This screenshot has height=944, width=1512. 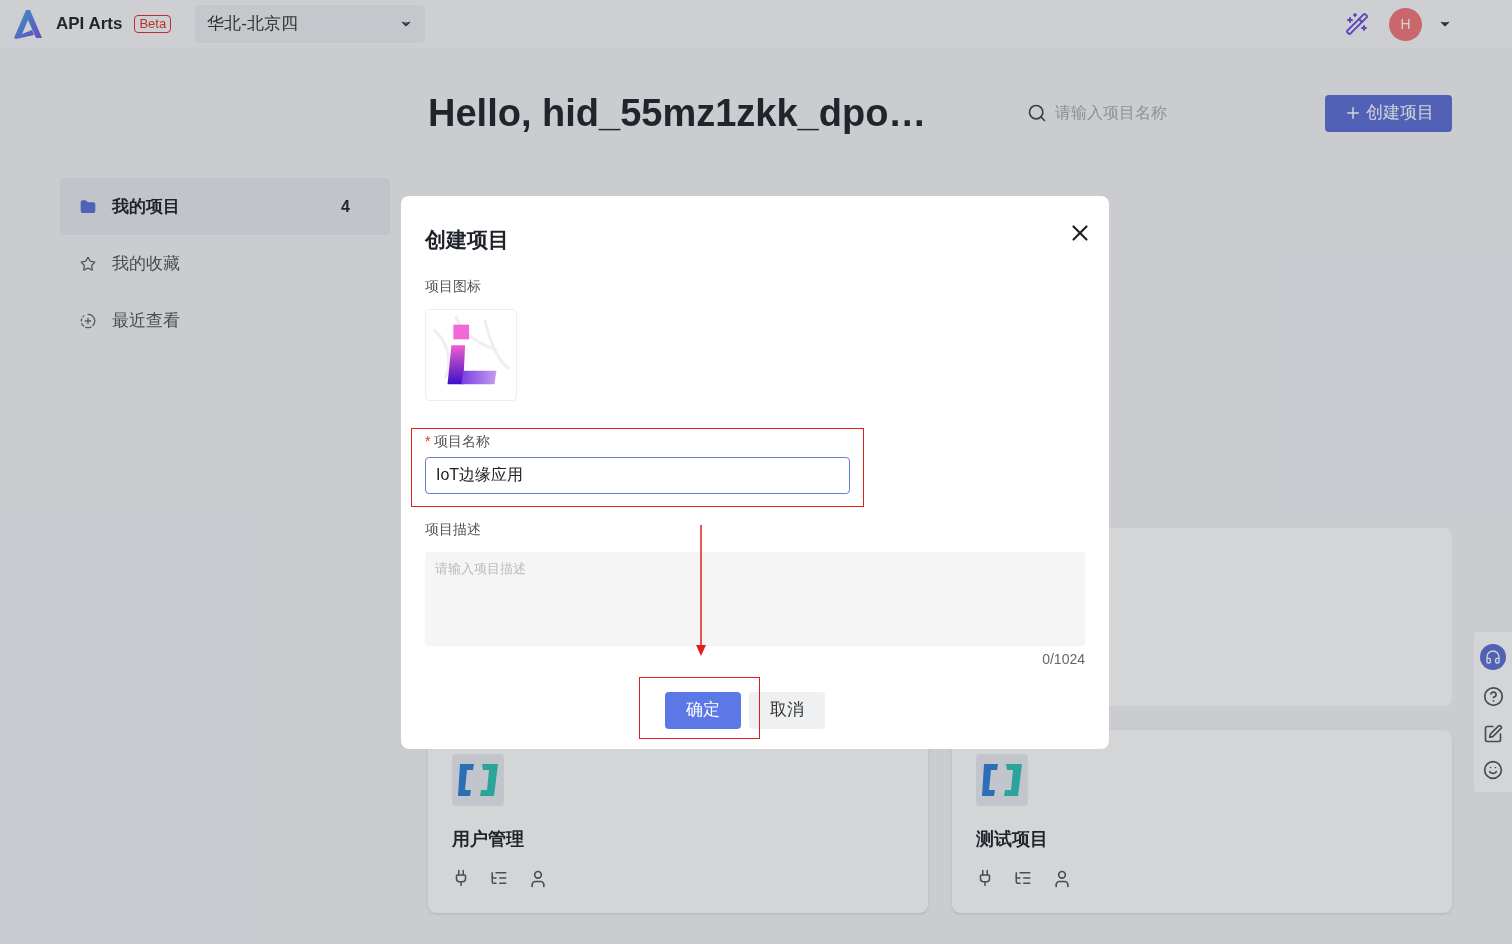 I want to click on sidebar-item: 我的项目 4, so click(x=225, y=206).